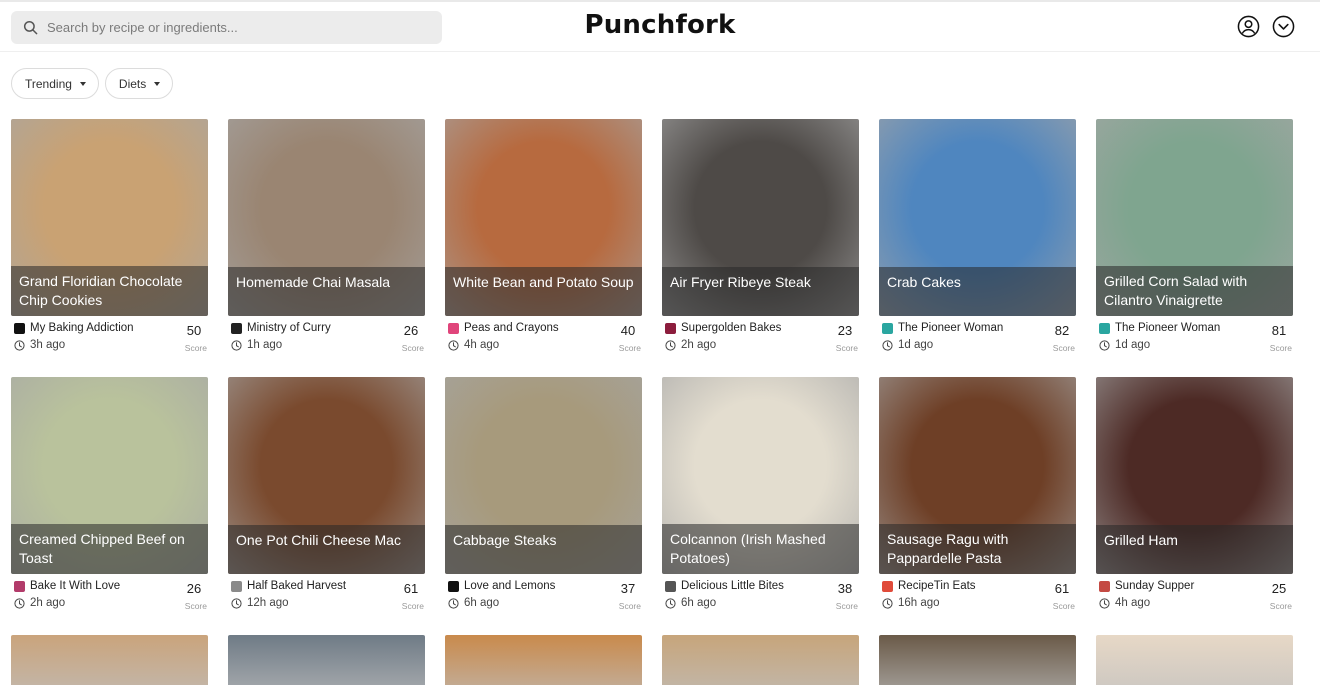 The width and height of the screenshot is (1320, 685). I want to click on recipe-time: 4h ago, so click(473, 345).